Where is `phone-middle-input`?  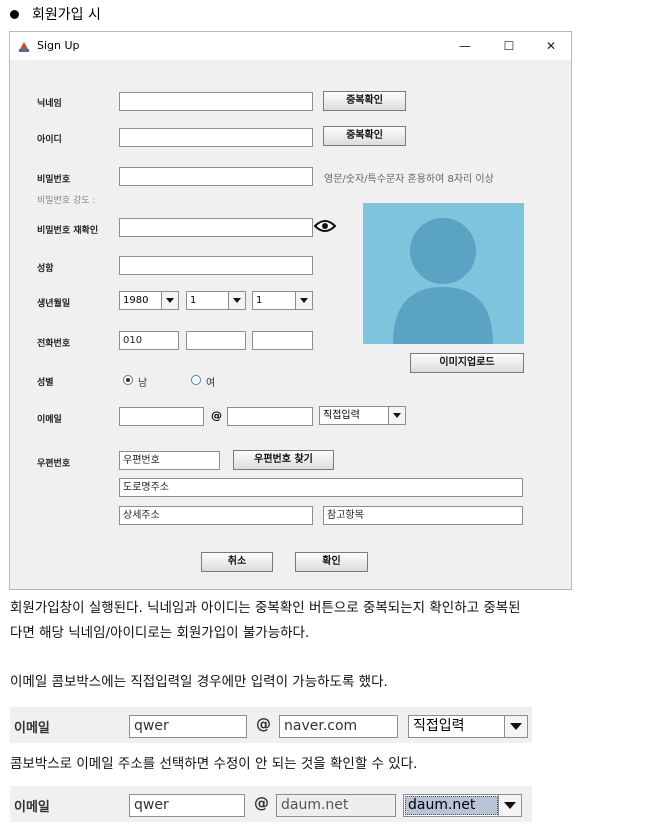
phone-middle-input is located at coordinates (216, 340).